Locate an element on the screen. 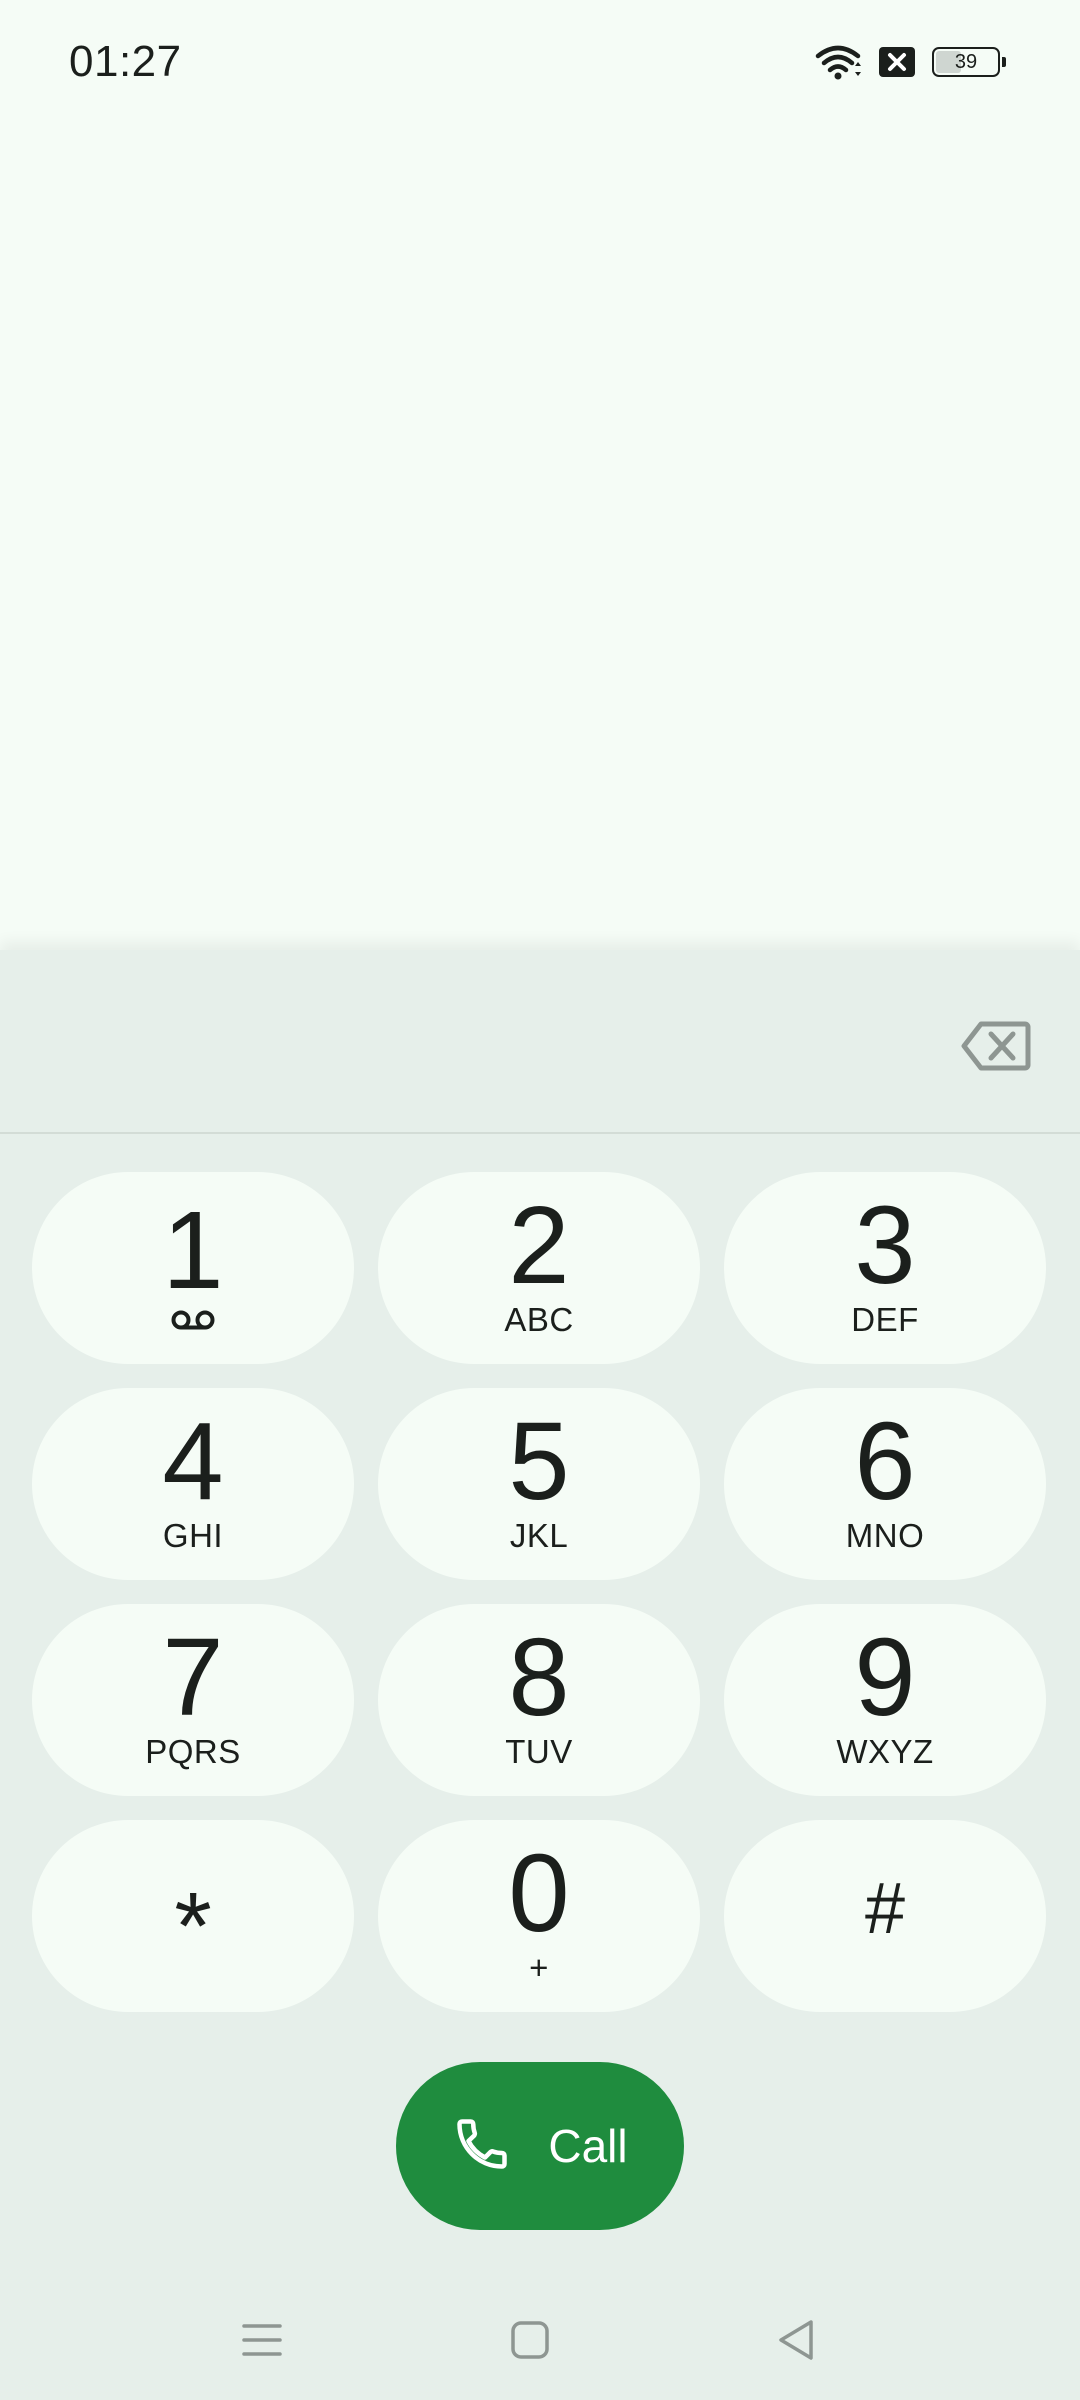  no-sim-icon is located at coordinates (897, 62).